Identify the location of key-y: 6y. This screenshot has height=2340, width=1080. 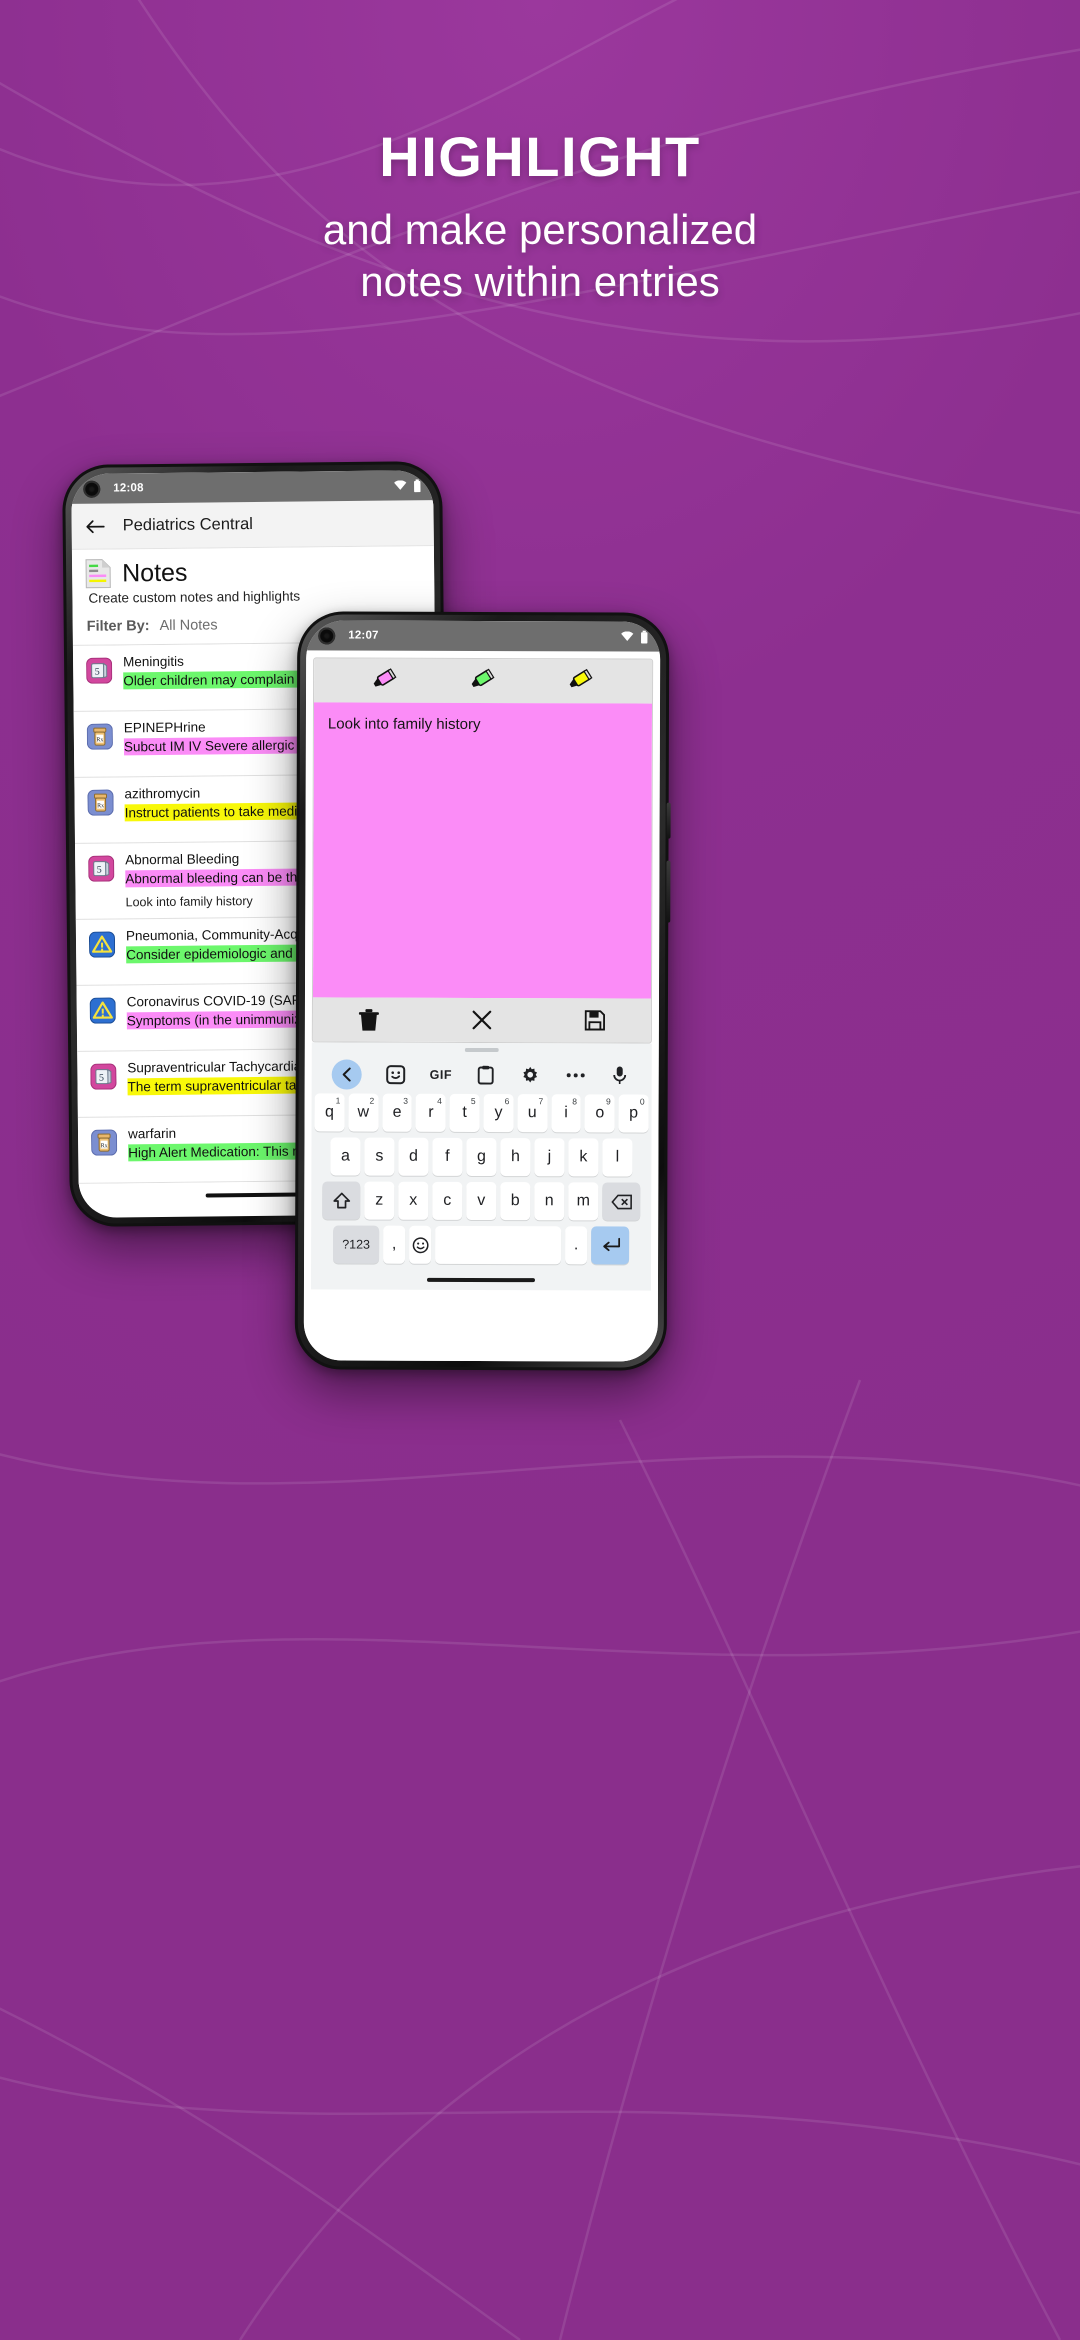
(498, 1113).